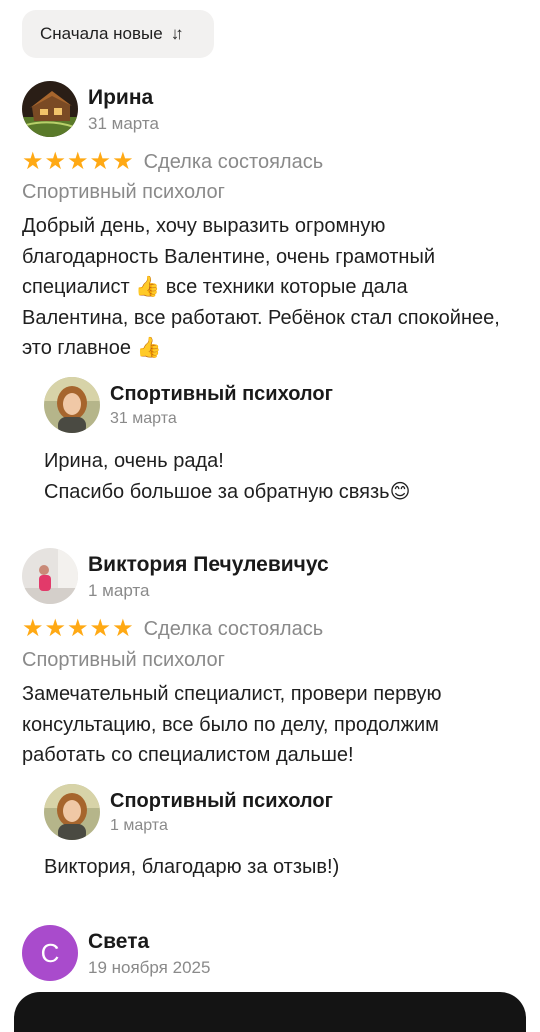  Describe the element at coordinates (119, 590) in the screenshot. I see `review-date: 1 марта` at that location.